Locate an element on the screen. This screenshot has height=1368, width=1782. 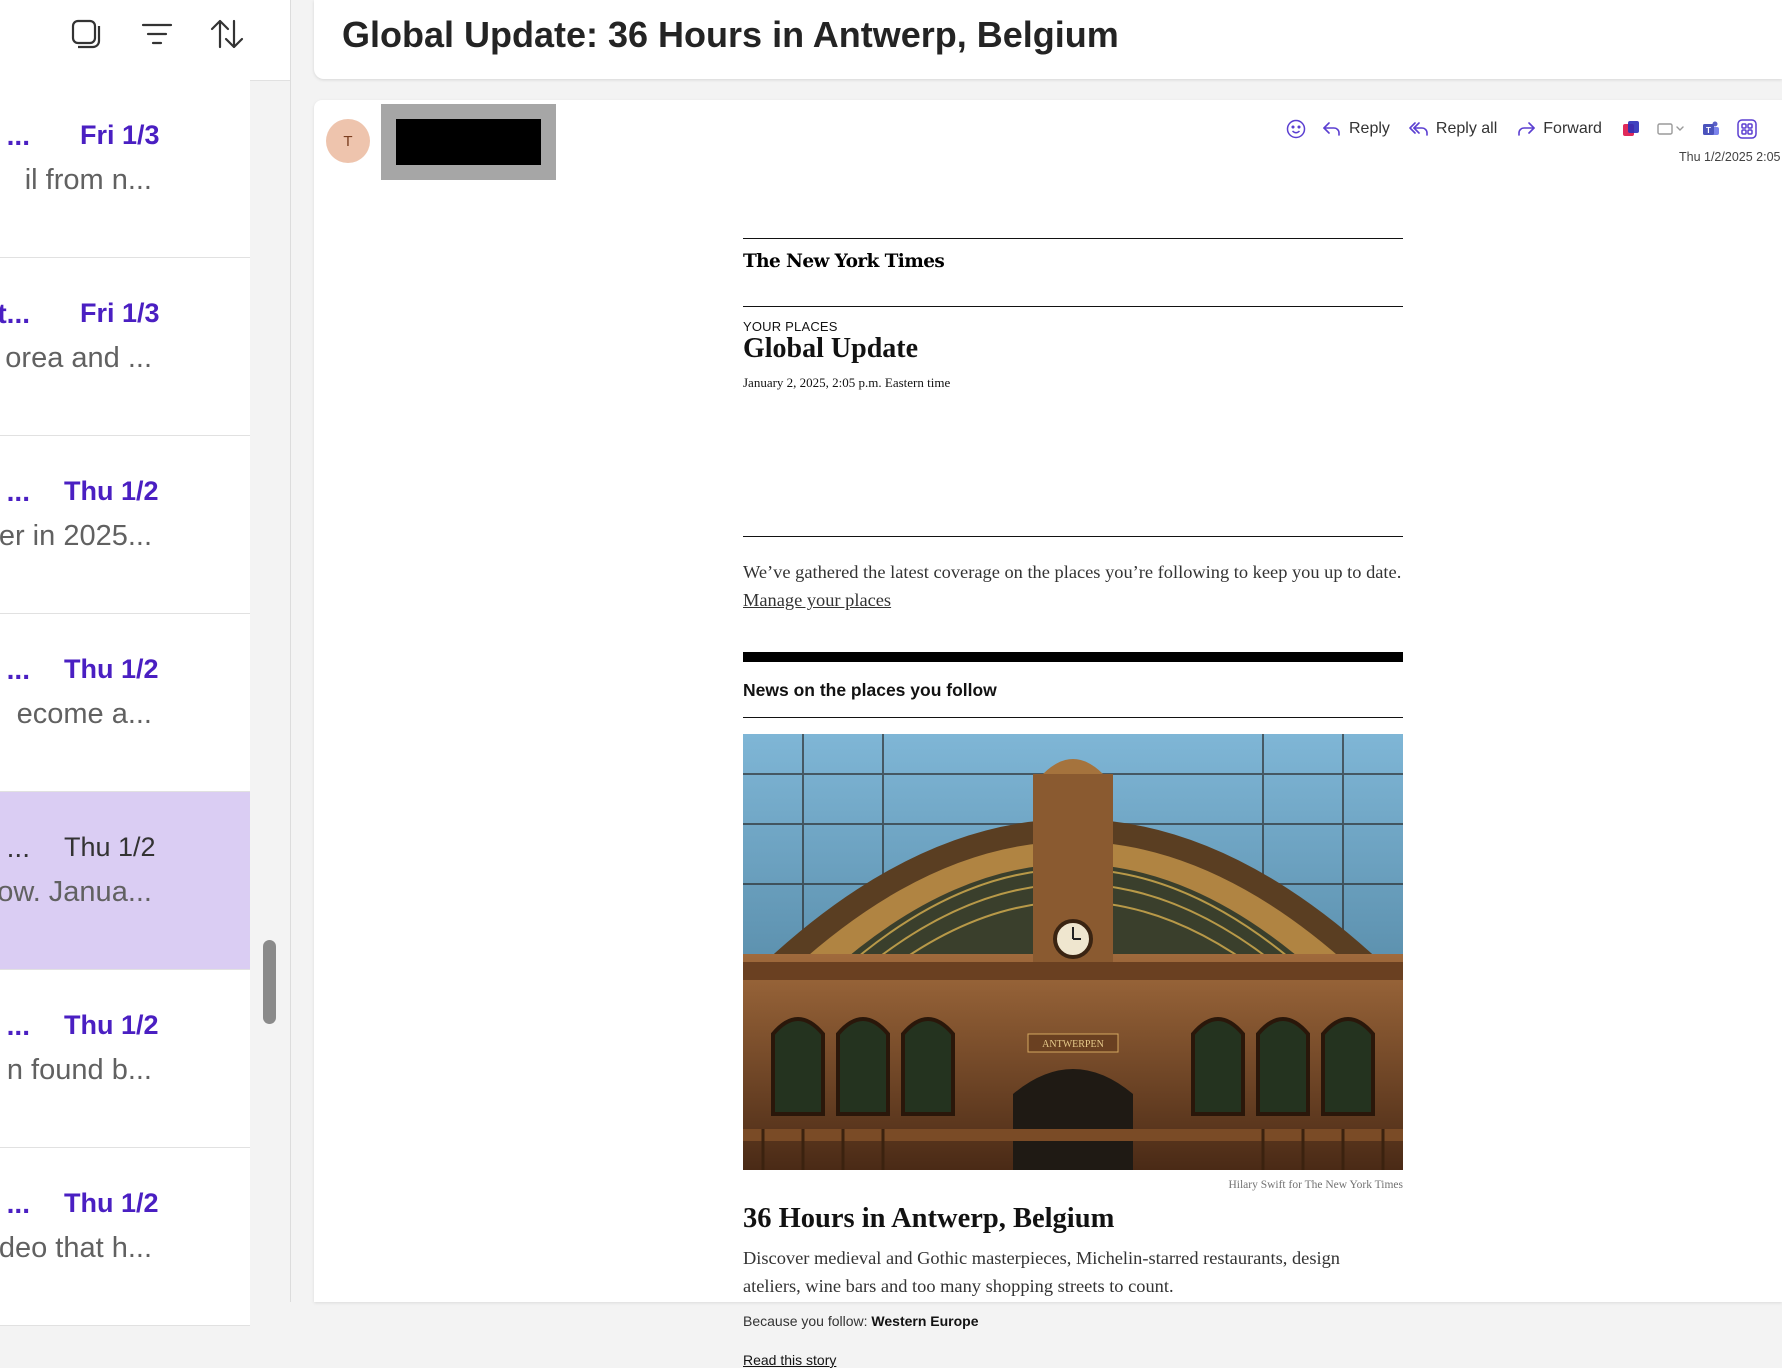
reply-all-button: Reply all is located at coordinates (1452, 129).